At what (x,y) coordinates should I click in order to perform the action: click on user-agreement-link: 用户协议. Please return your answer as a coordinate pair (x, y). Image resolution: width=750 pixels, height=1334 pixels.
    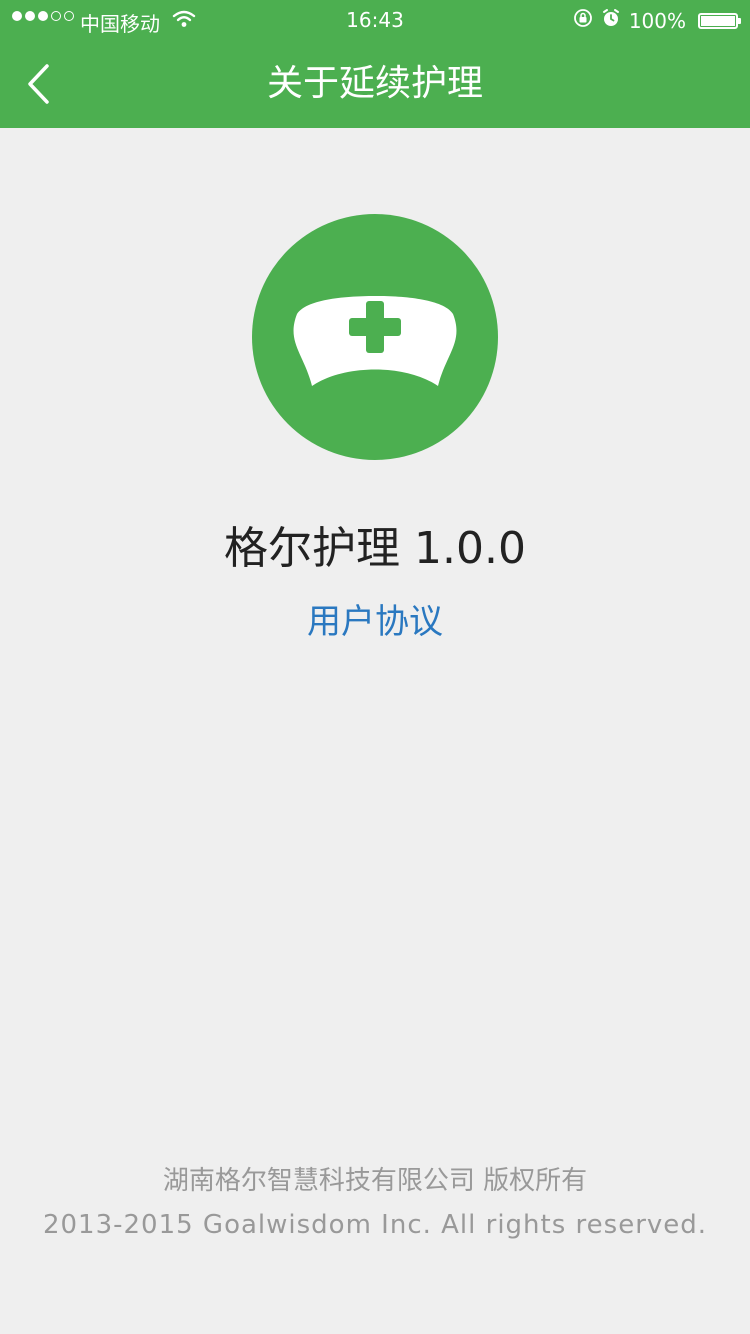
    Looking at the image, I should click on (375, 618).